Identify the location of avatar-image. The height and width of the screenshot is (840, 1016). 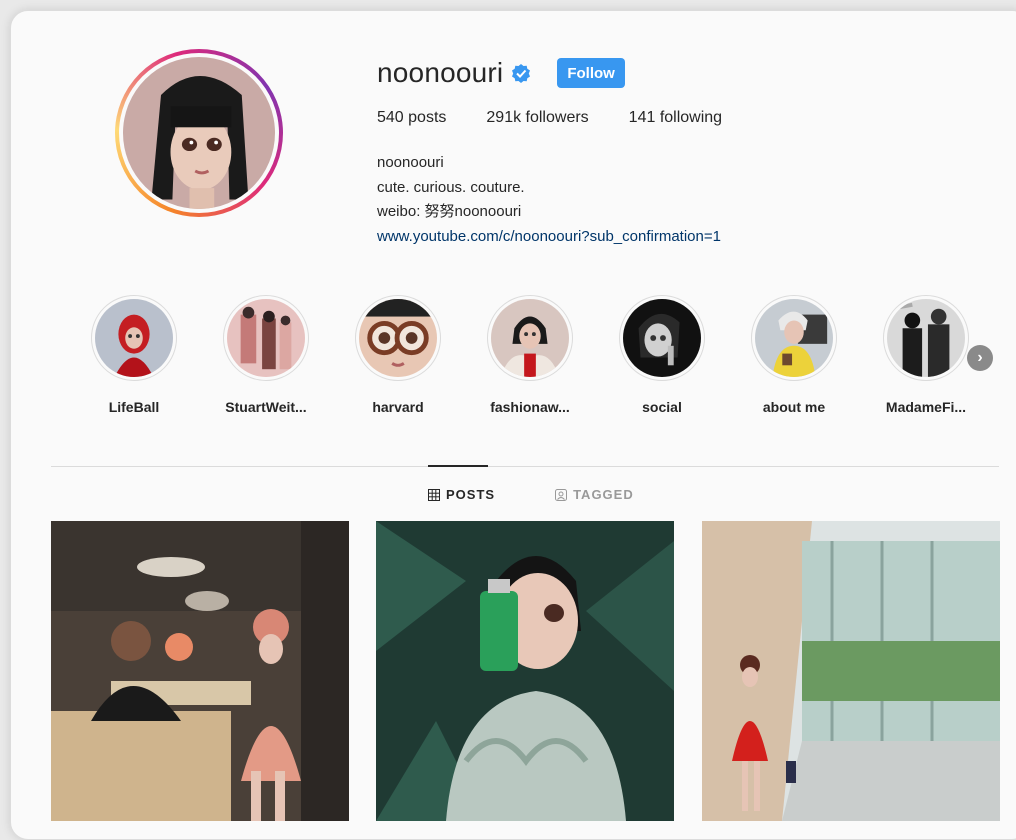
(199, 133).